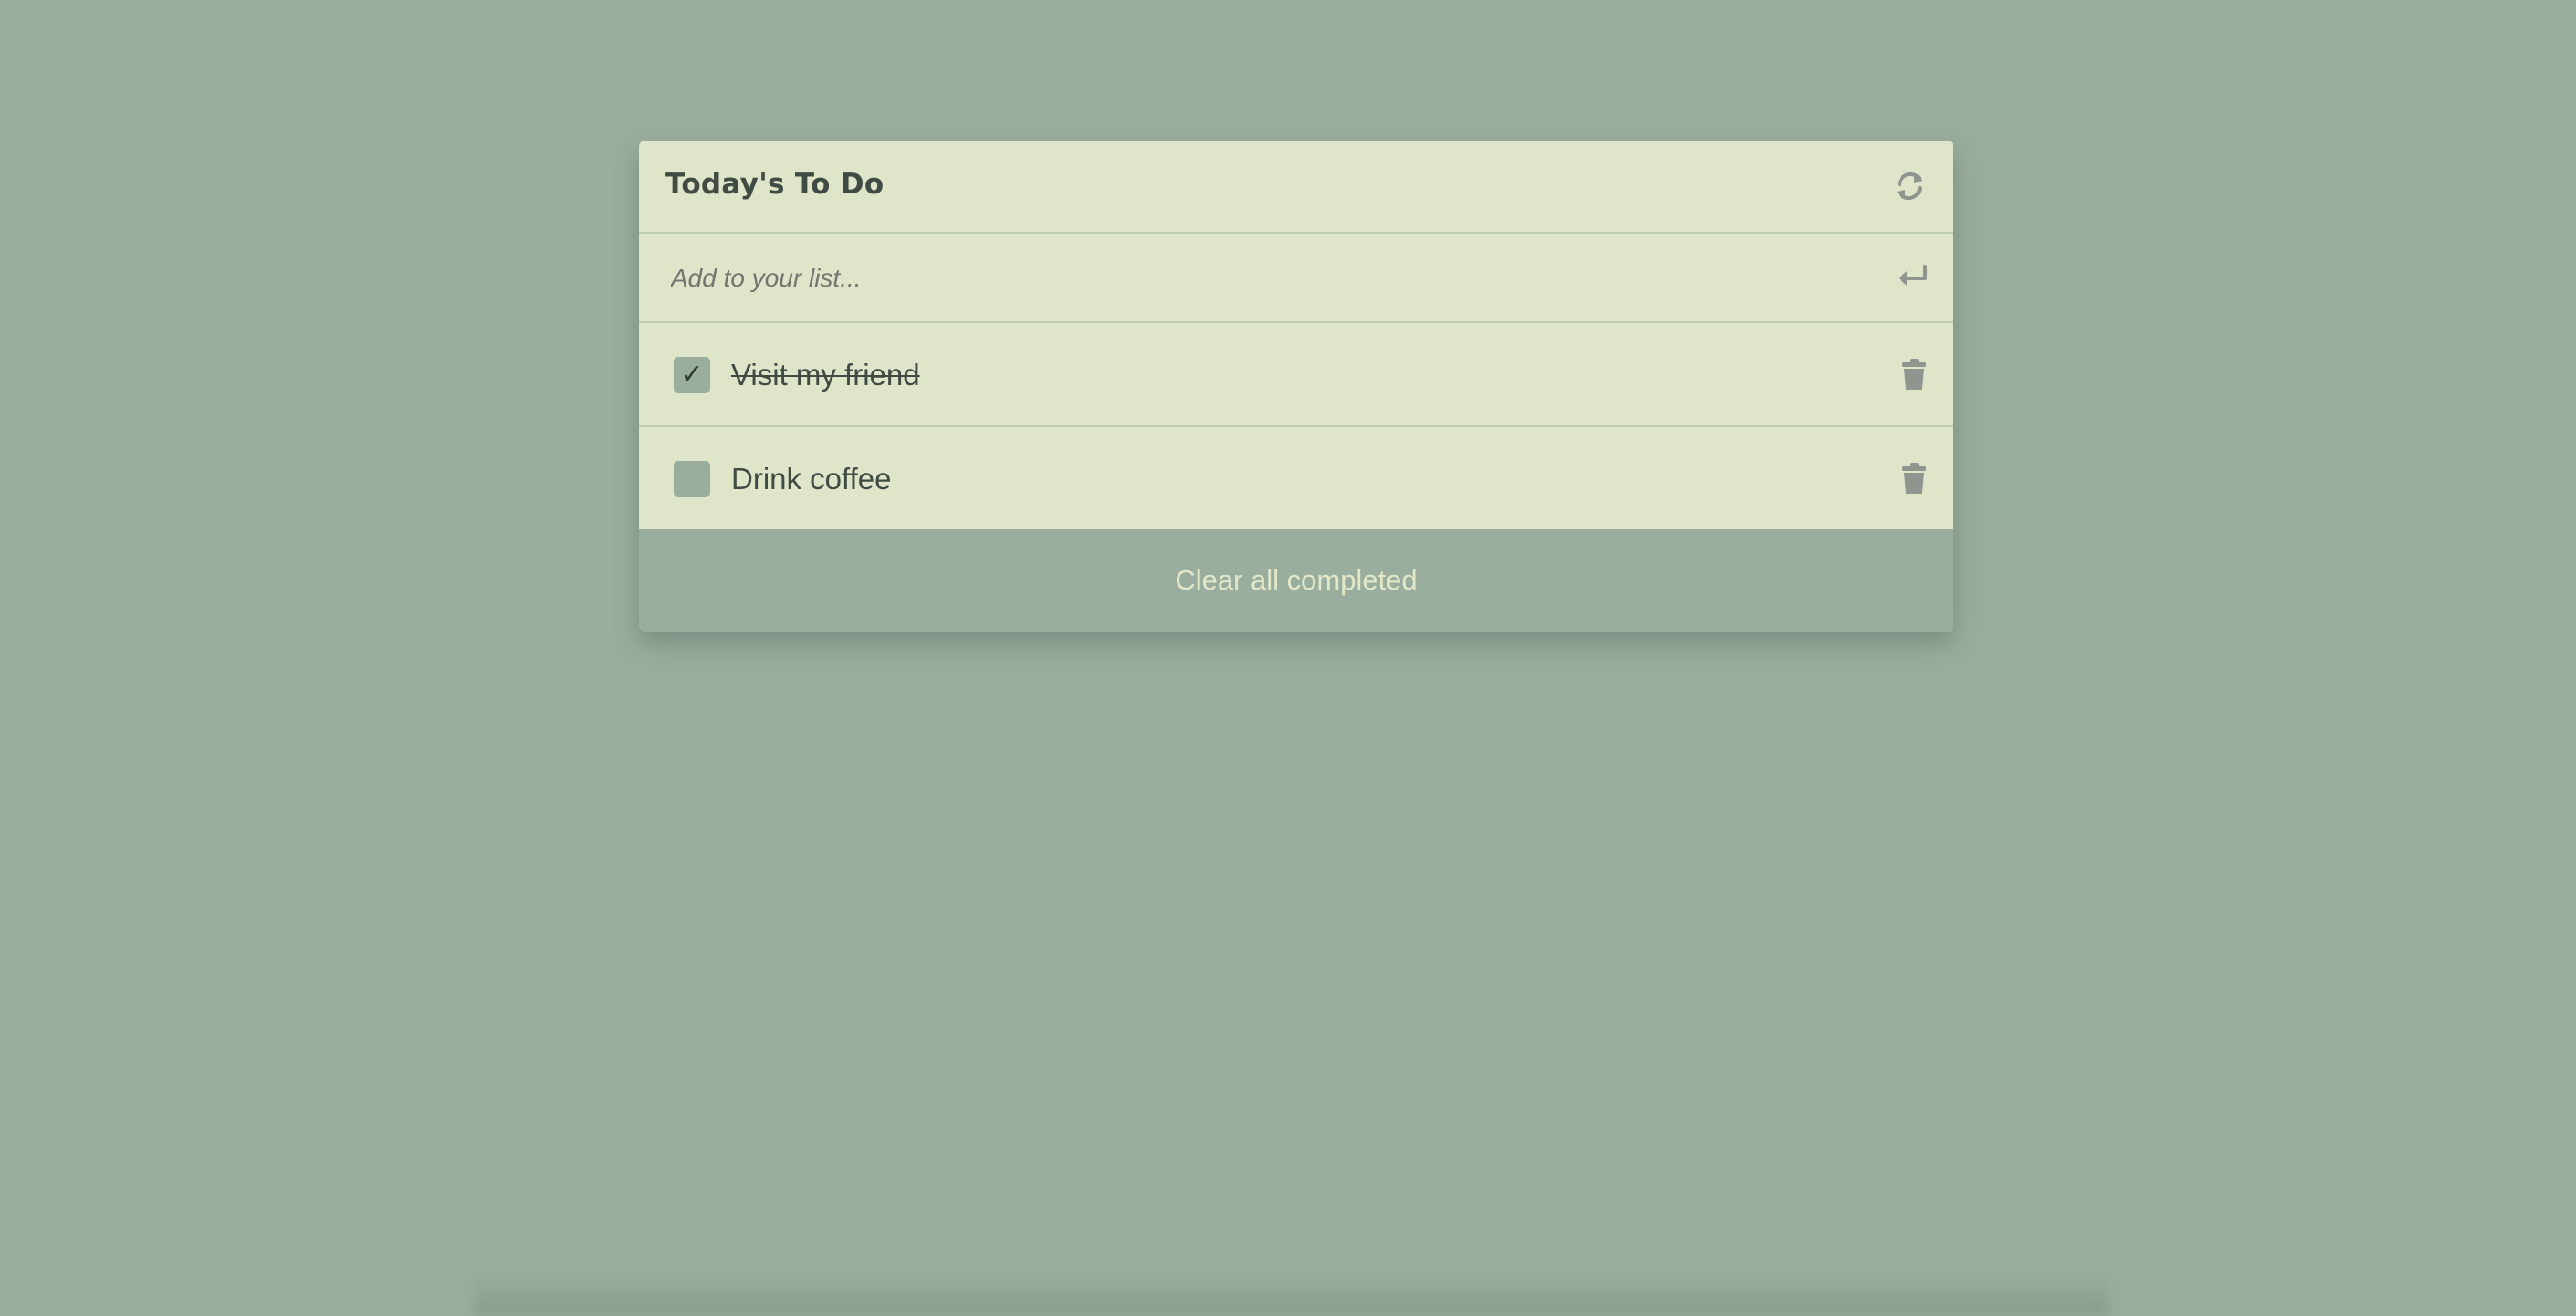 The height and width of the screenshot is (1316, 2576). I want to click on card-header: Today's To Do, so click(1296, 187).